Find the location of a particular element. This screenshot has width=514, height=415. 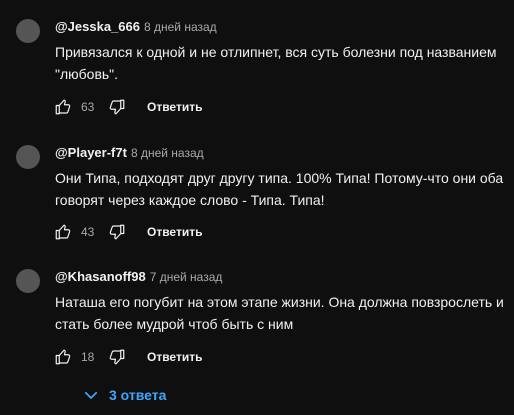

comment-header: @Khasanoff98 7 дней назад is located at coordinates (138, 277).